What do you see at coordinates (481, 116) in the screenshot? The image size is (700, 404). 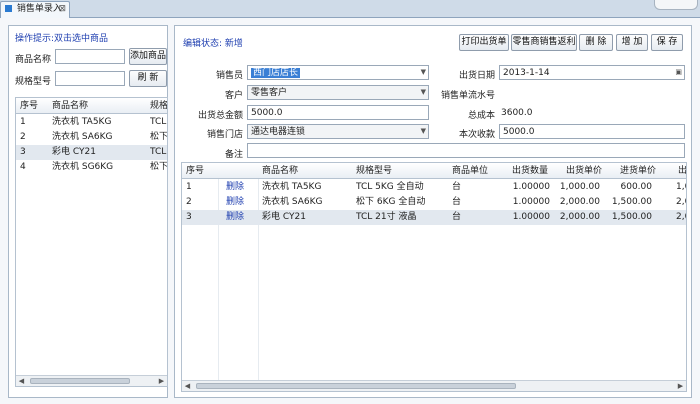 I see `total-cost-label: 总成本` at bounding box center [481, 116].